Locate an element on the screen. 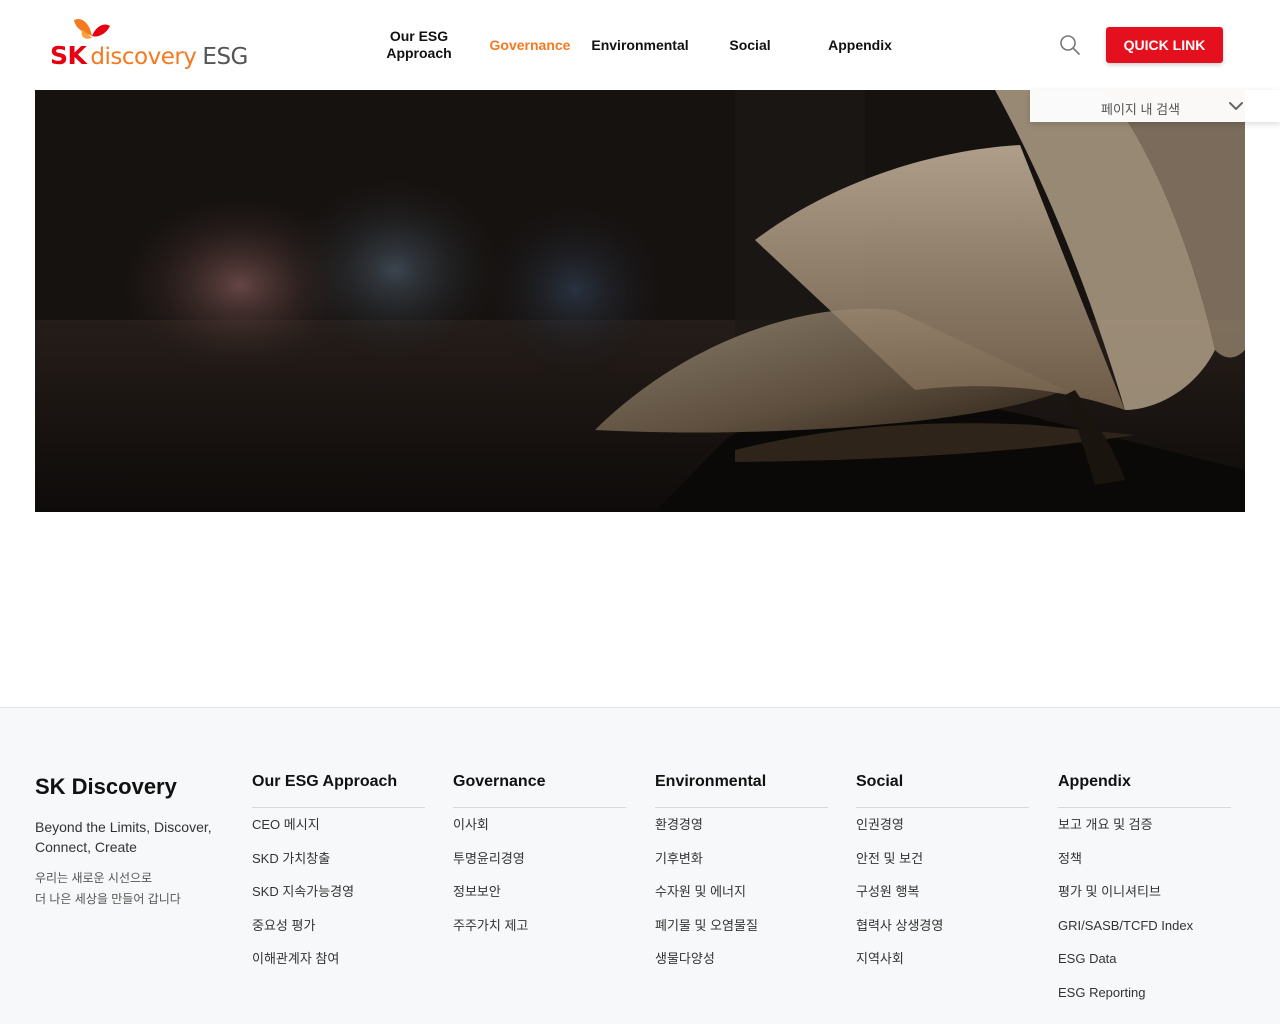 The height and width of the screenshot is (1024, 1280). logo-sk: SK is located at coordinates (68, 55).